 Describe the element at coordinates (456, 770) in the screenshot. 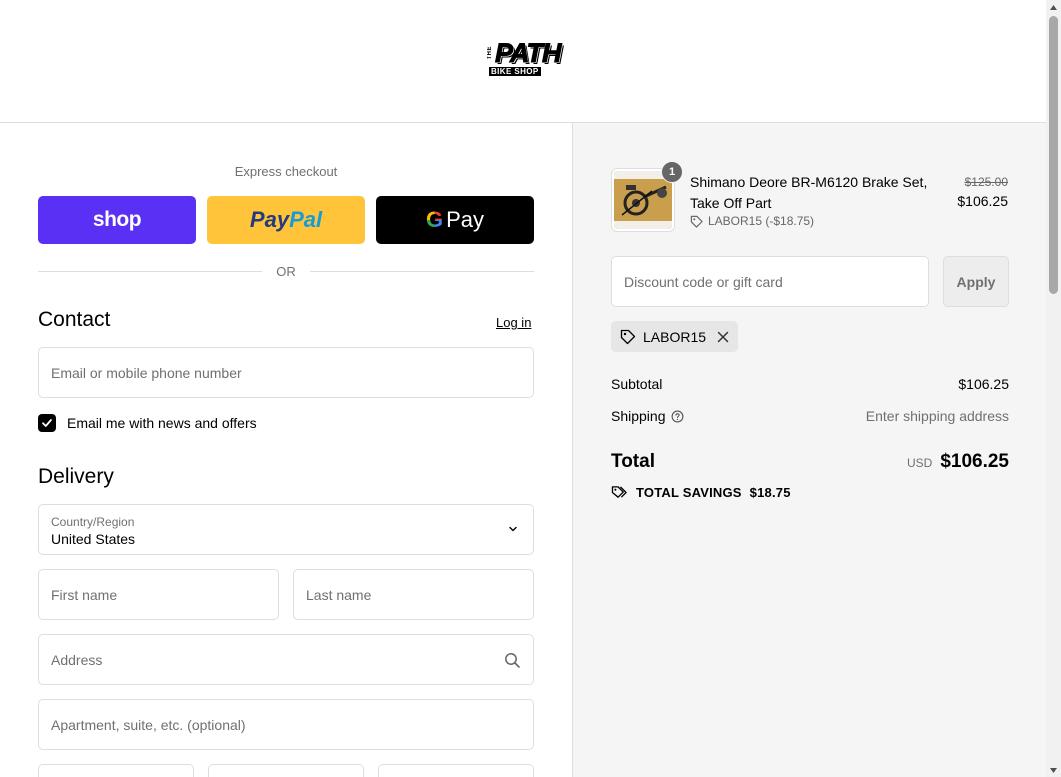

I see `zip-field` at that location.